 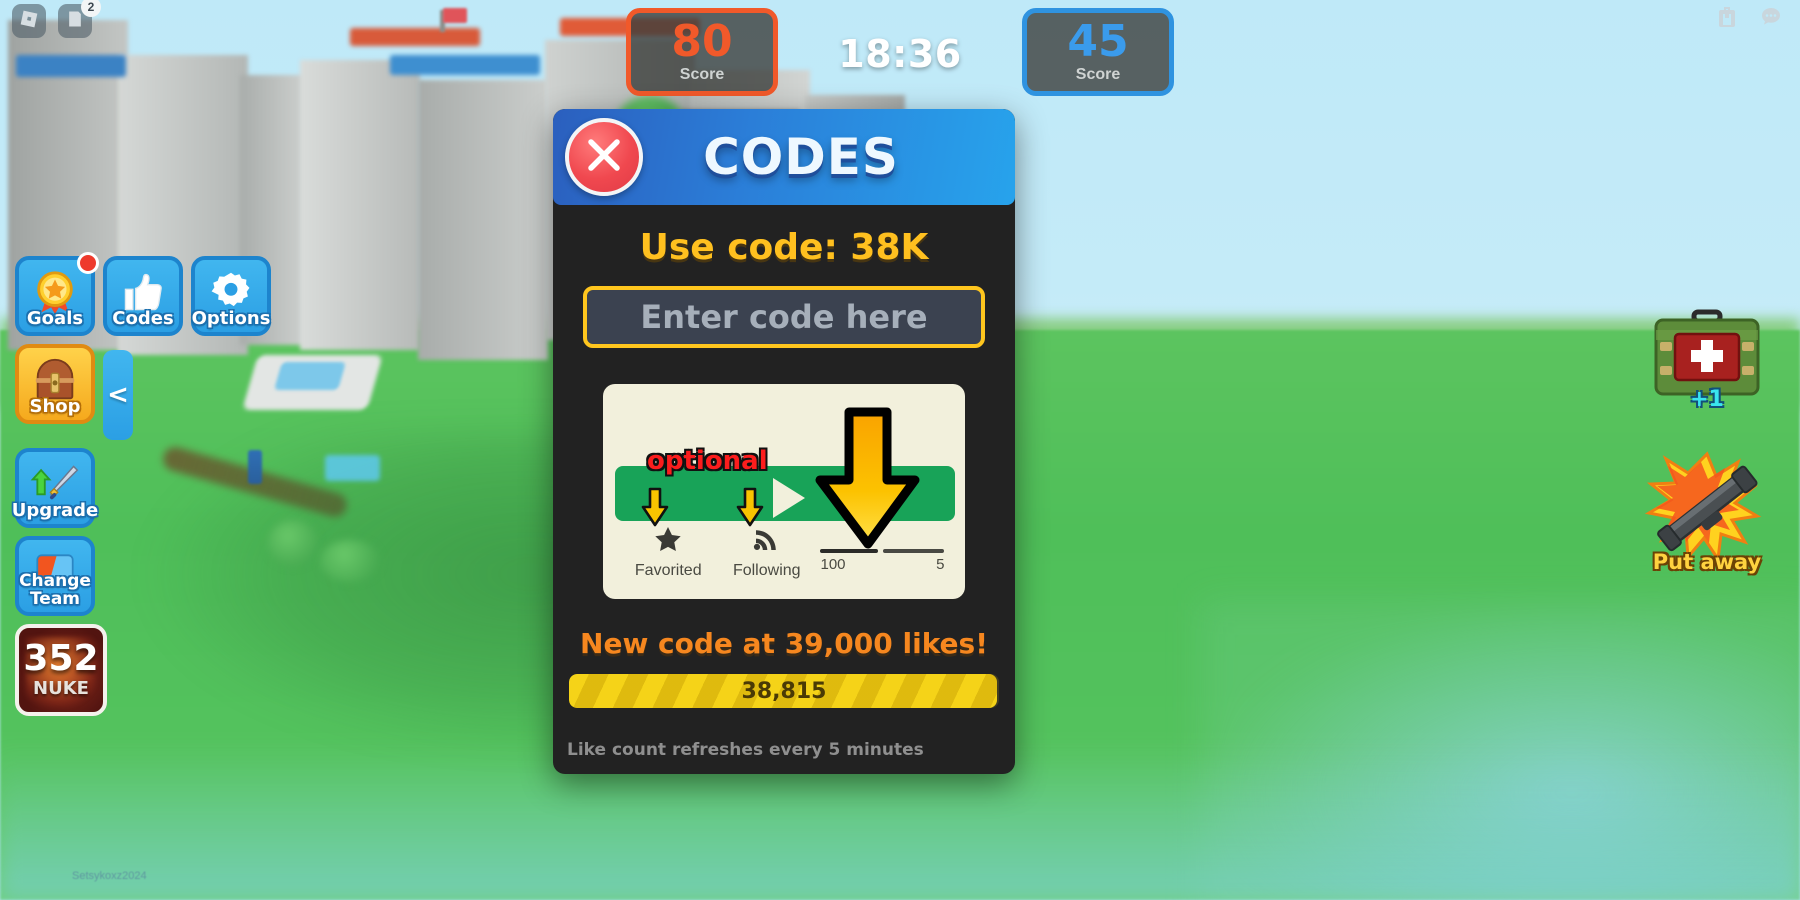 I want to click on first-aid-caption: +1, so click(x=1707, y=399).